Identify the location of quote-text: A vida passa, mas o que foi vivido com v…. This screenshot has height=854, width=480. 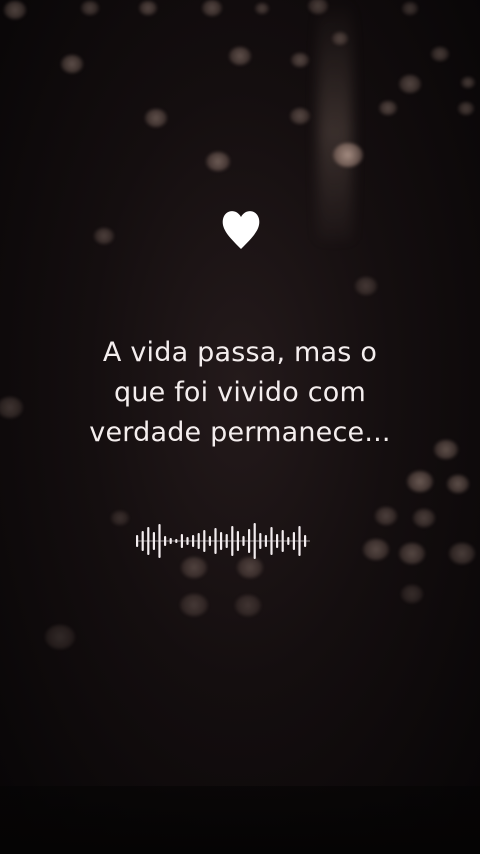
(240, 393).